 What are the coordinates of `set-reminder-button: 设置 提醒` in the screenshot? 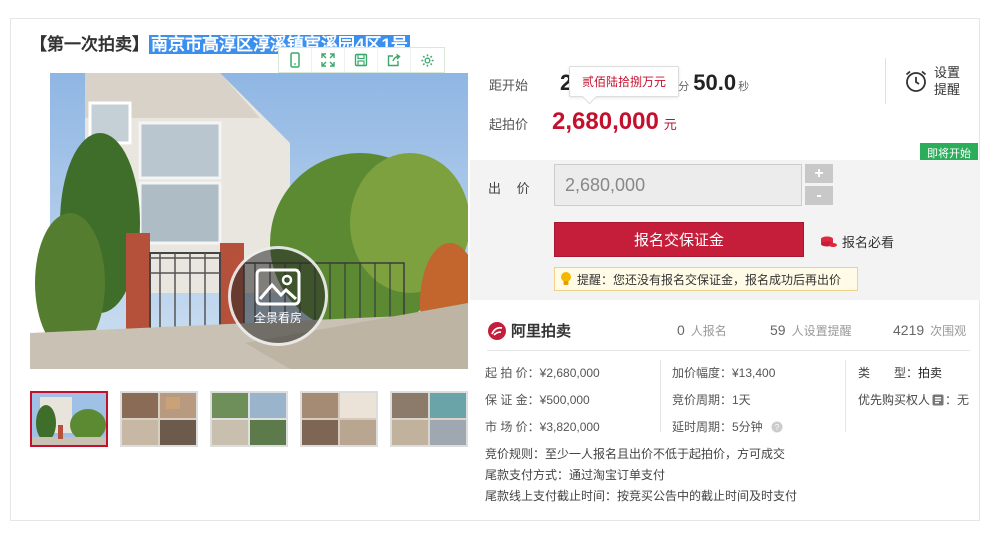 It's located at (922, 81).